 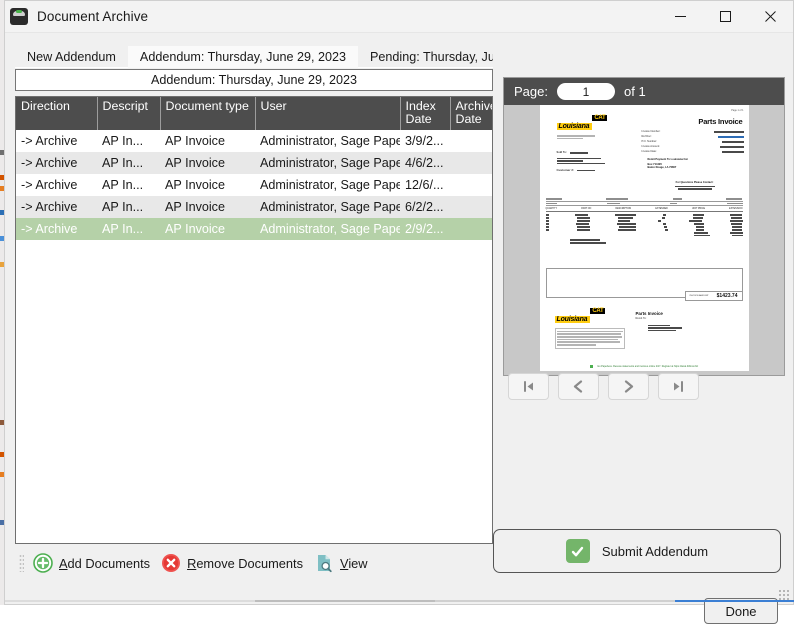 What do you see at coordinates (208, 113) in the screenshot?
I see `column-header-document-type: Document type` at bounding box center [208, 113].